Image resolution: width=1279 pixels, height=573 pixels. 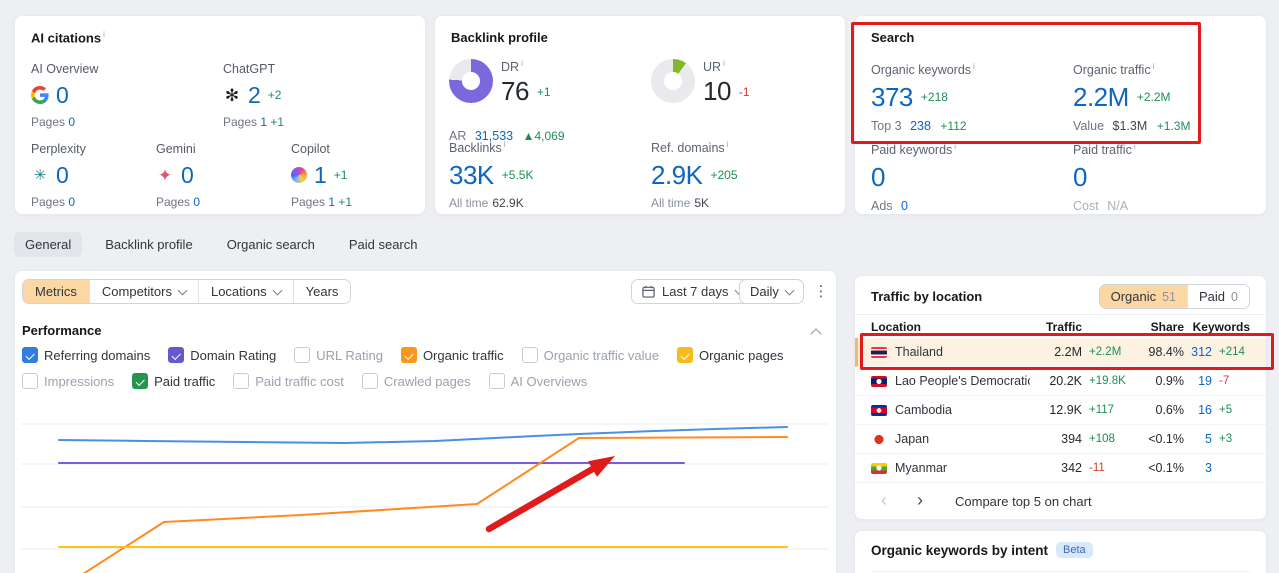 What do you see at coordinates (1198, 381) in the screenshot?
I see `keywords-value: 19` at bounding box center [1198, 381].